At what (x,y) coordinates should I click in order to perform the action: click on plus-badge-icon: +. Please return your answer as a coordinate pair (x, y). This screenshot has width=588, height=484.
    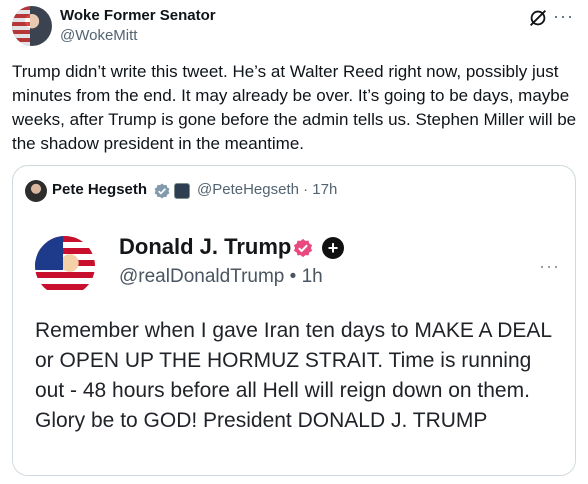
    Looking at the image, I should click on (333, 248).